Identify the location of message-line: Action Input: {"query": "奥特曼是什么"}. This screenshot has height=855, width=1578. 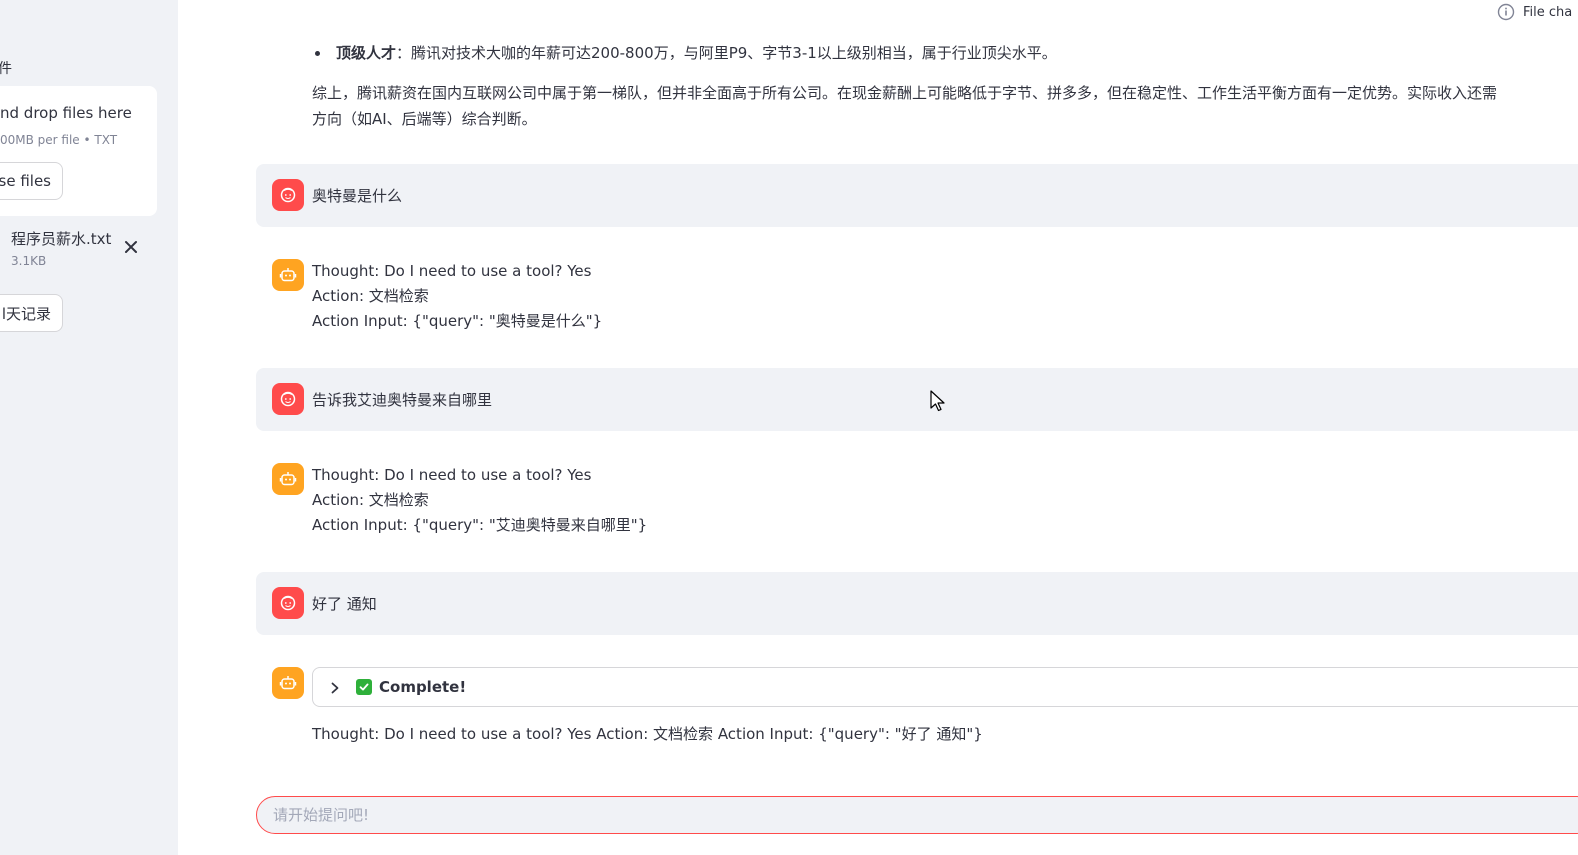
(457, 321).